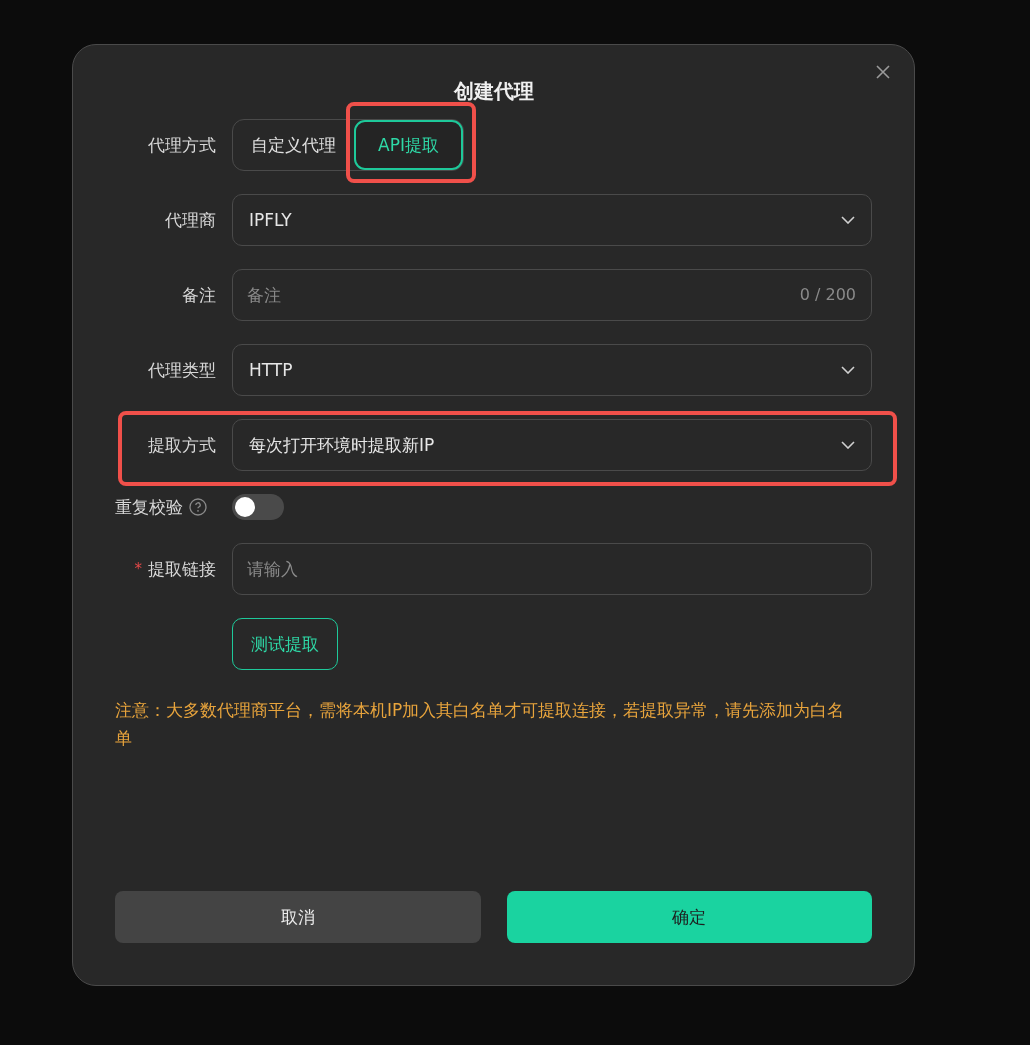  What do you see at coordinates (689, 917) in the screenshot?
I see `confirm-button: 确定` at bounding box center [689, 917].